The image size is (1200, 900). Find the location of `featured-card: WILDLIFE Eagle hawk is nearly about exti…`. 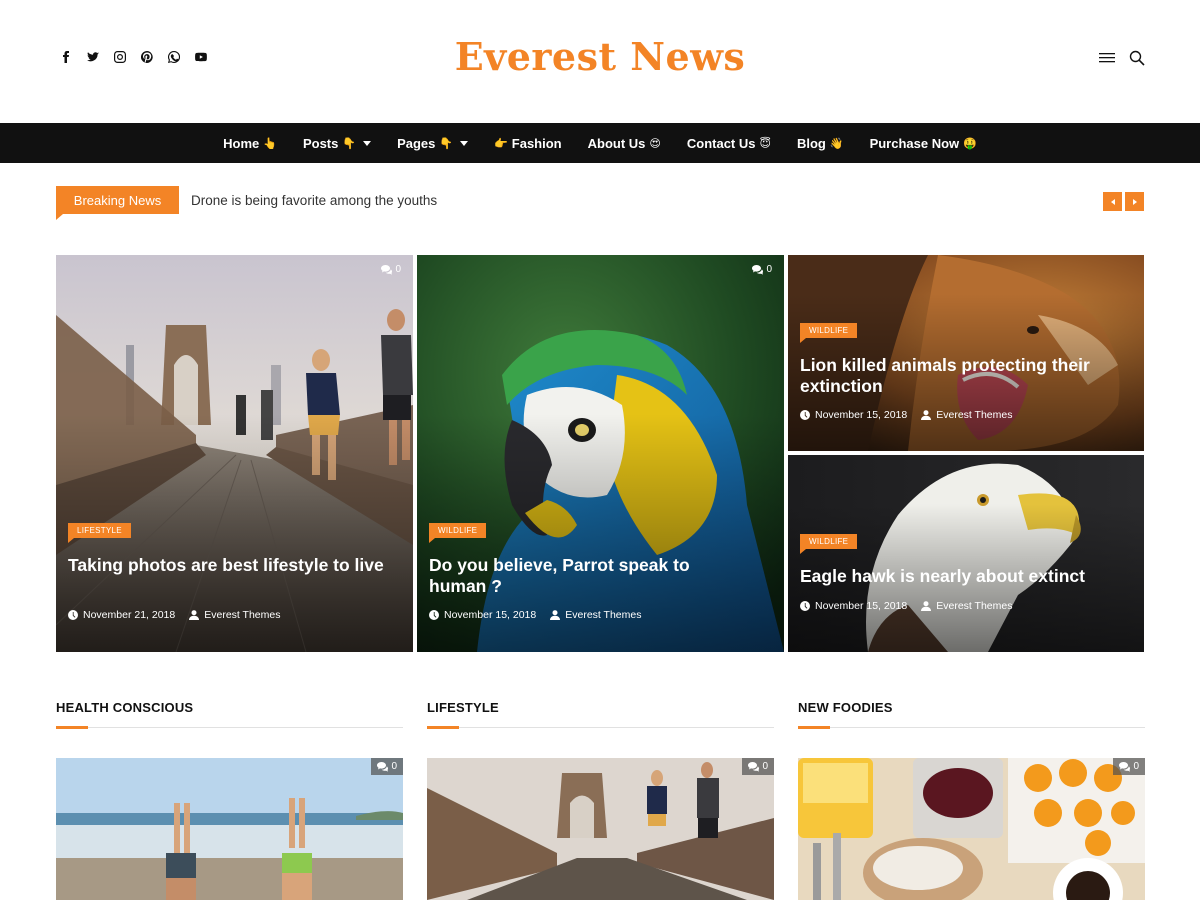

featured-card: WILDLIFE Eagle hawk is nearly about exti… is located at coordinates (966, 553).